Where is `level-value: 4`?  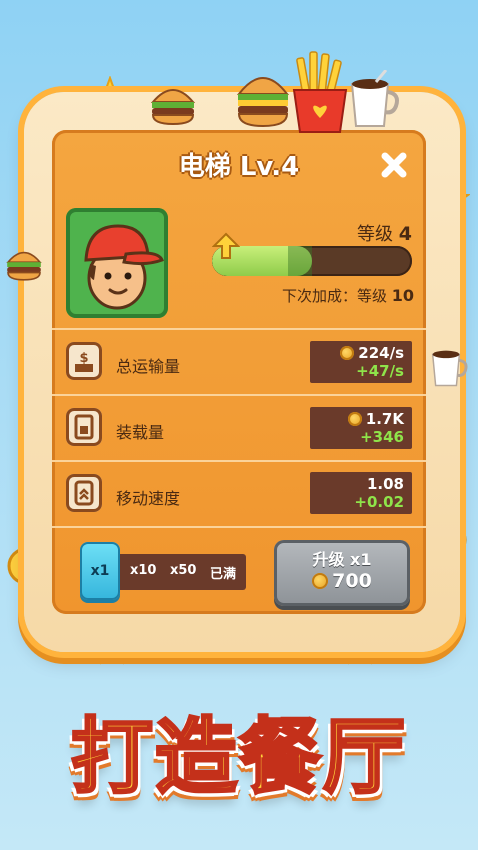 level-value: 4 is located at coordinates (405, 234).